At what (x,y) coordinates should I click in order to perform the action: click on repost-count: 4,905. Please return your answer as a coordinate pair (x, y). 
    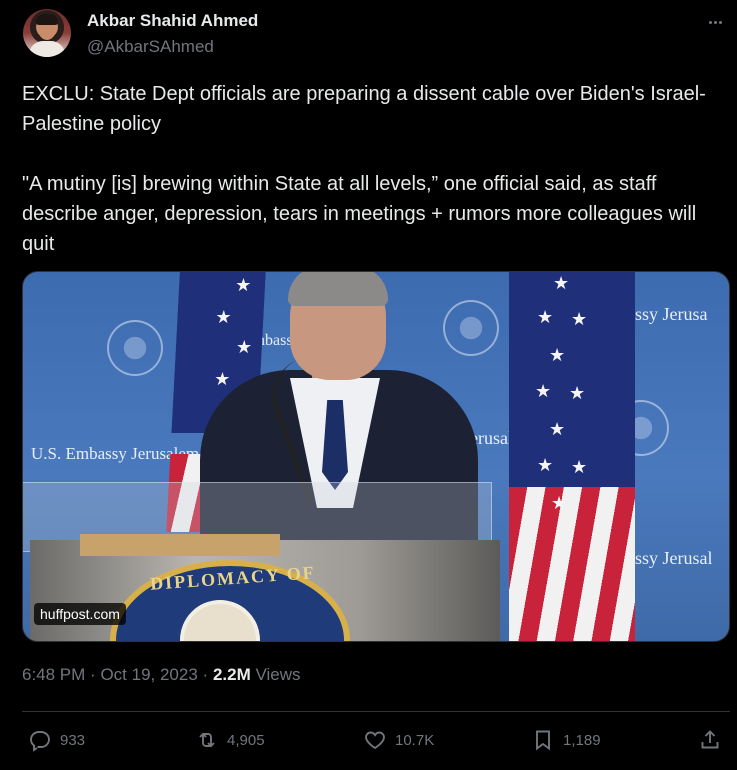
    Looking at the image, I should click on (246, 740).